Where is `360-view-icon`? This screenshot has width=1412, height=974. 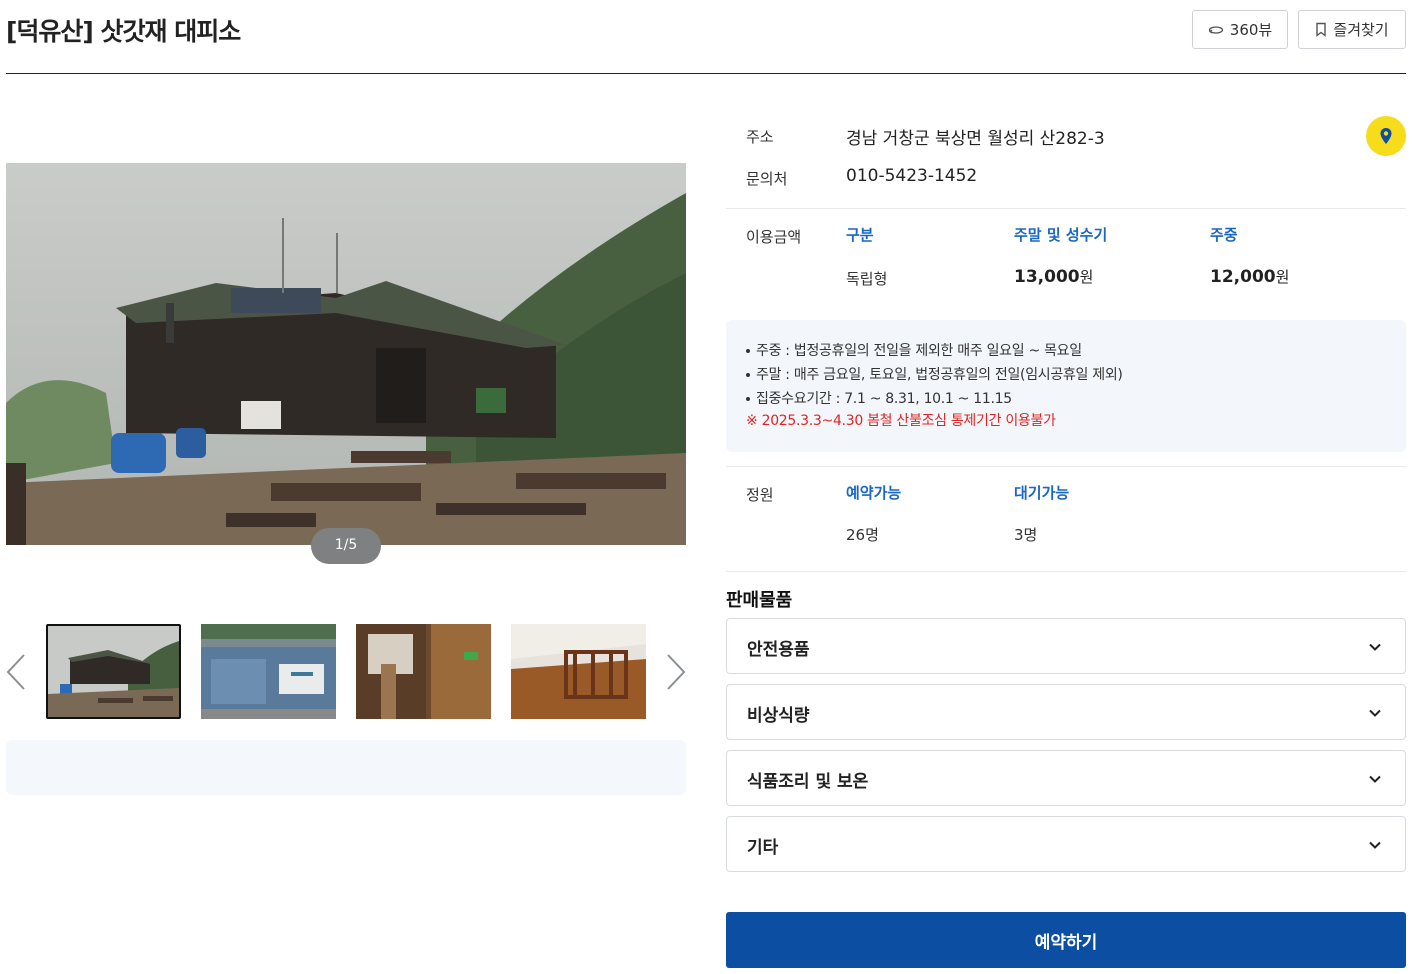
360-view-icon is located at coordinates (1215, 29).